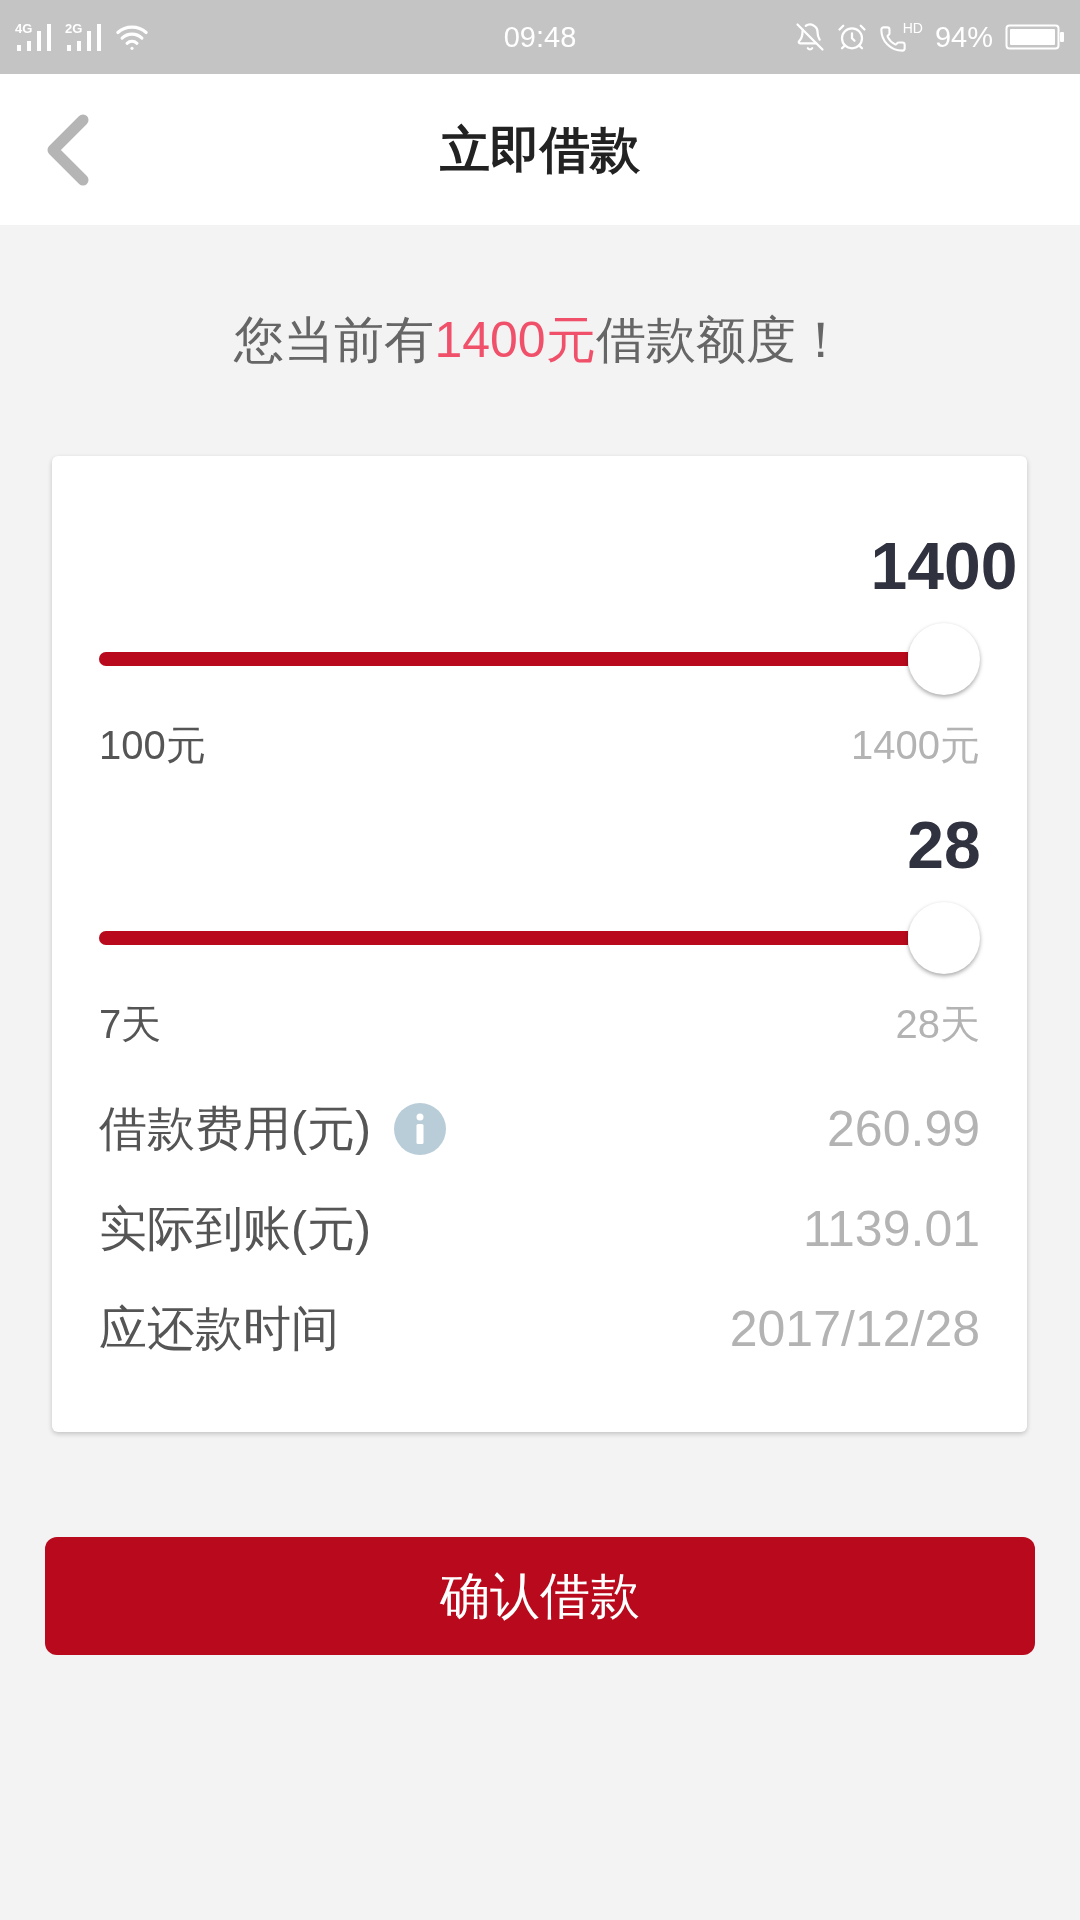  Describe the element at coordinates (540, 340) in the screenshot. I see `quota-message: 您当前有1400元借款额度！` at that location.